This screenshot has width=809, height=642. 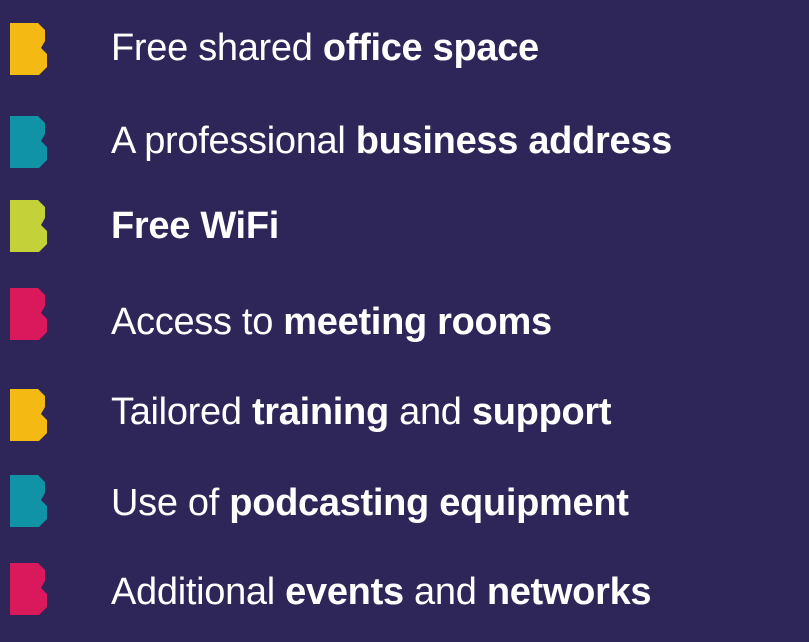 I want to click on benefit-item: Free shared office space, so click(x=404, y=47).